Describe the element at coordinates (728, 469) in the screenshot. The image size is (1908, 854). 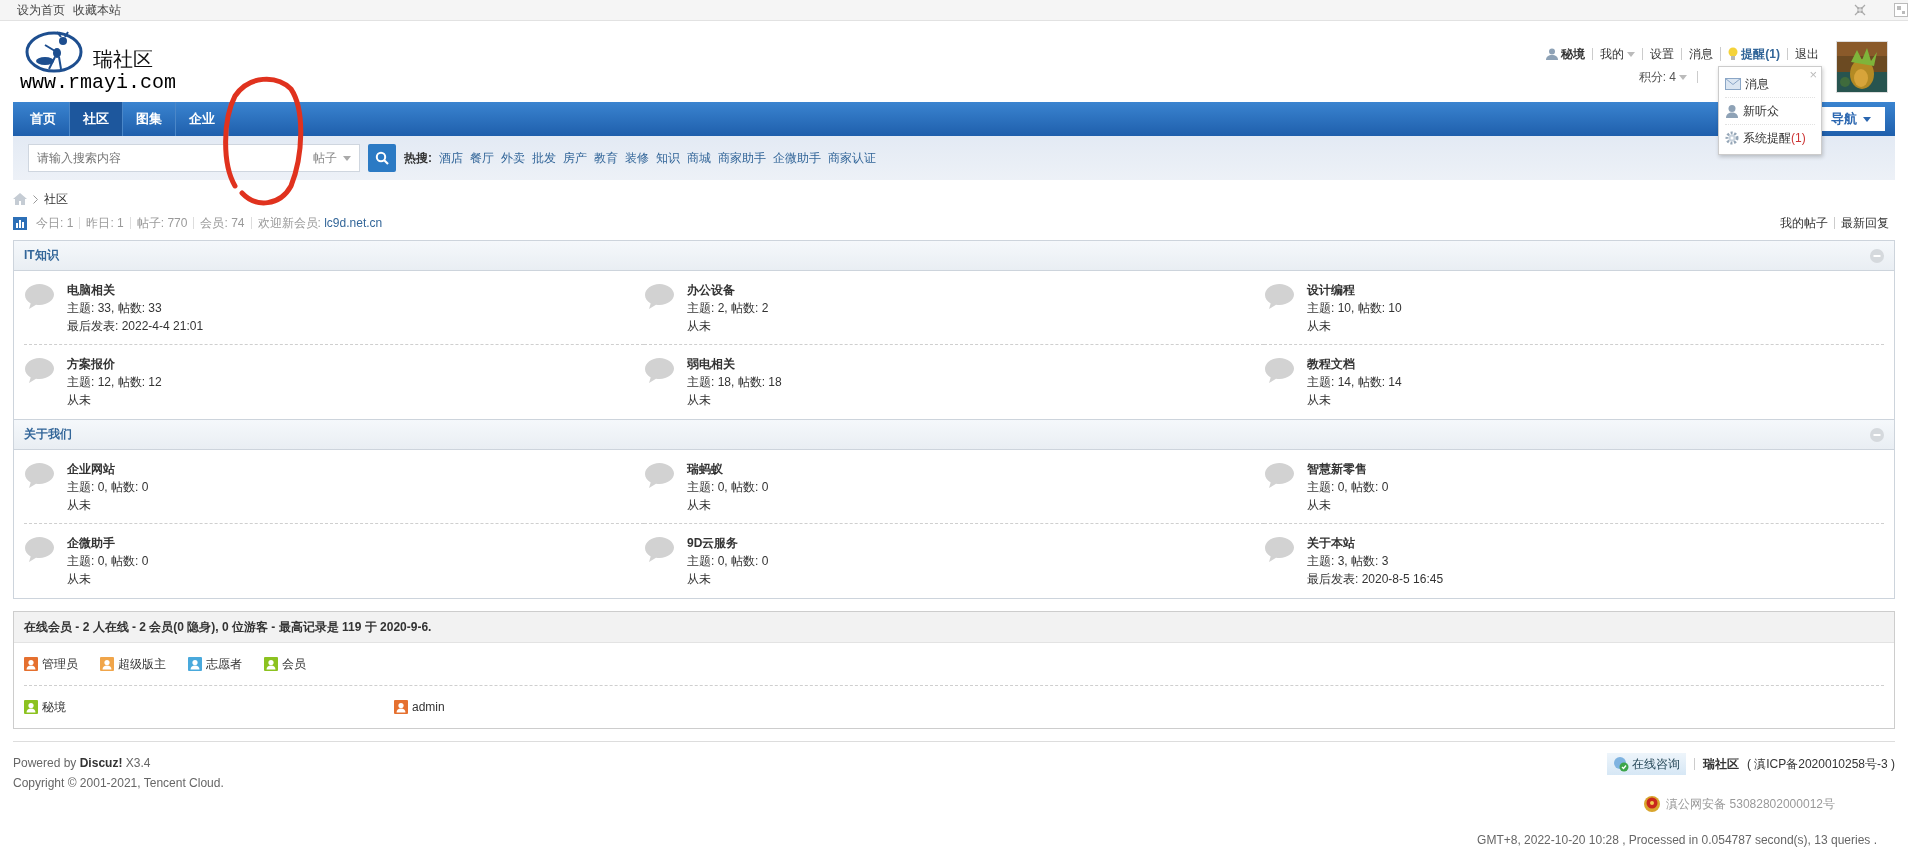
I see `forum-title: 瑞蚂蚁` at that location.